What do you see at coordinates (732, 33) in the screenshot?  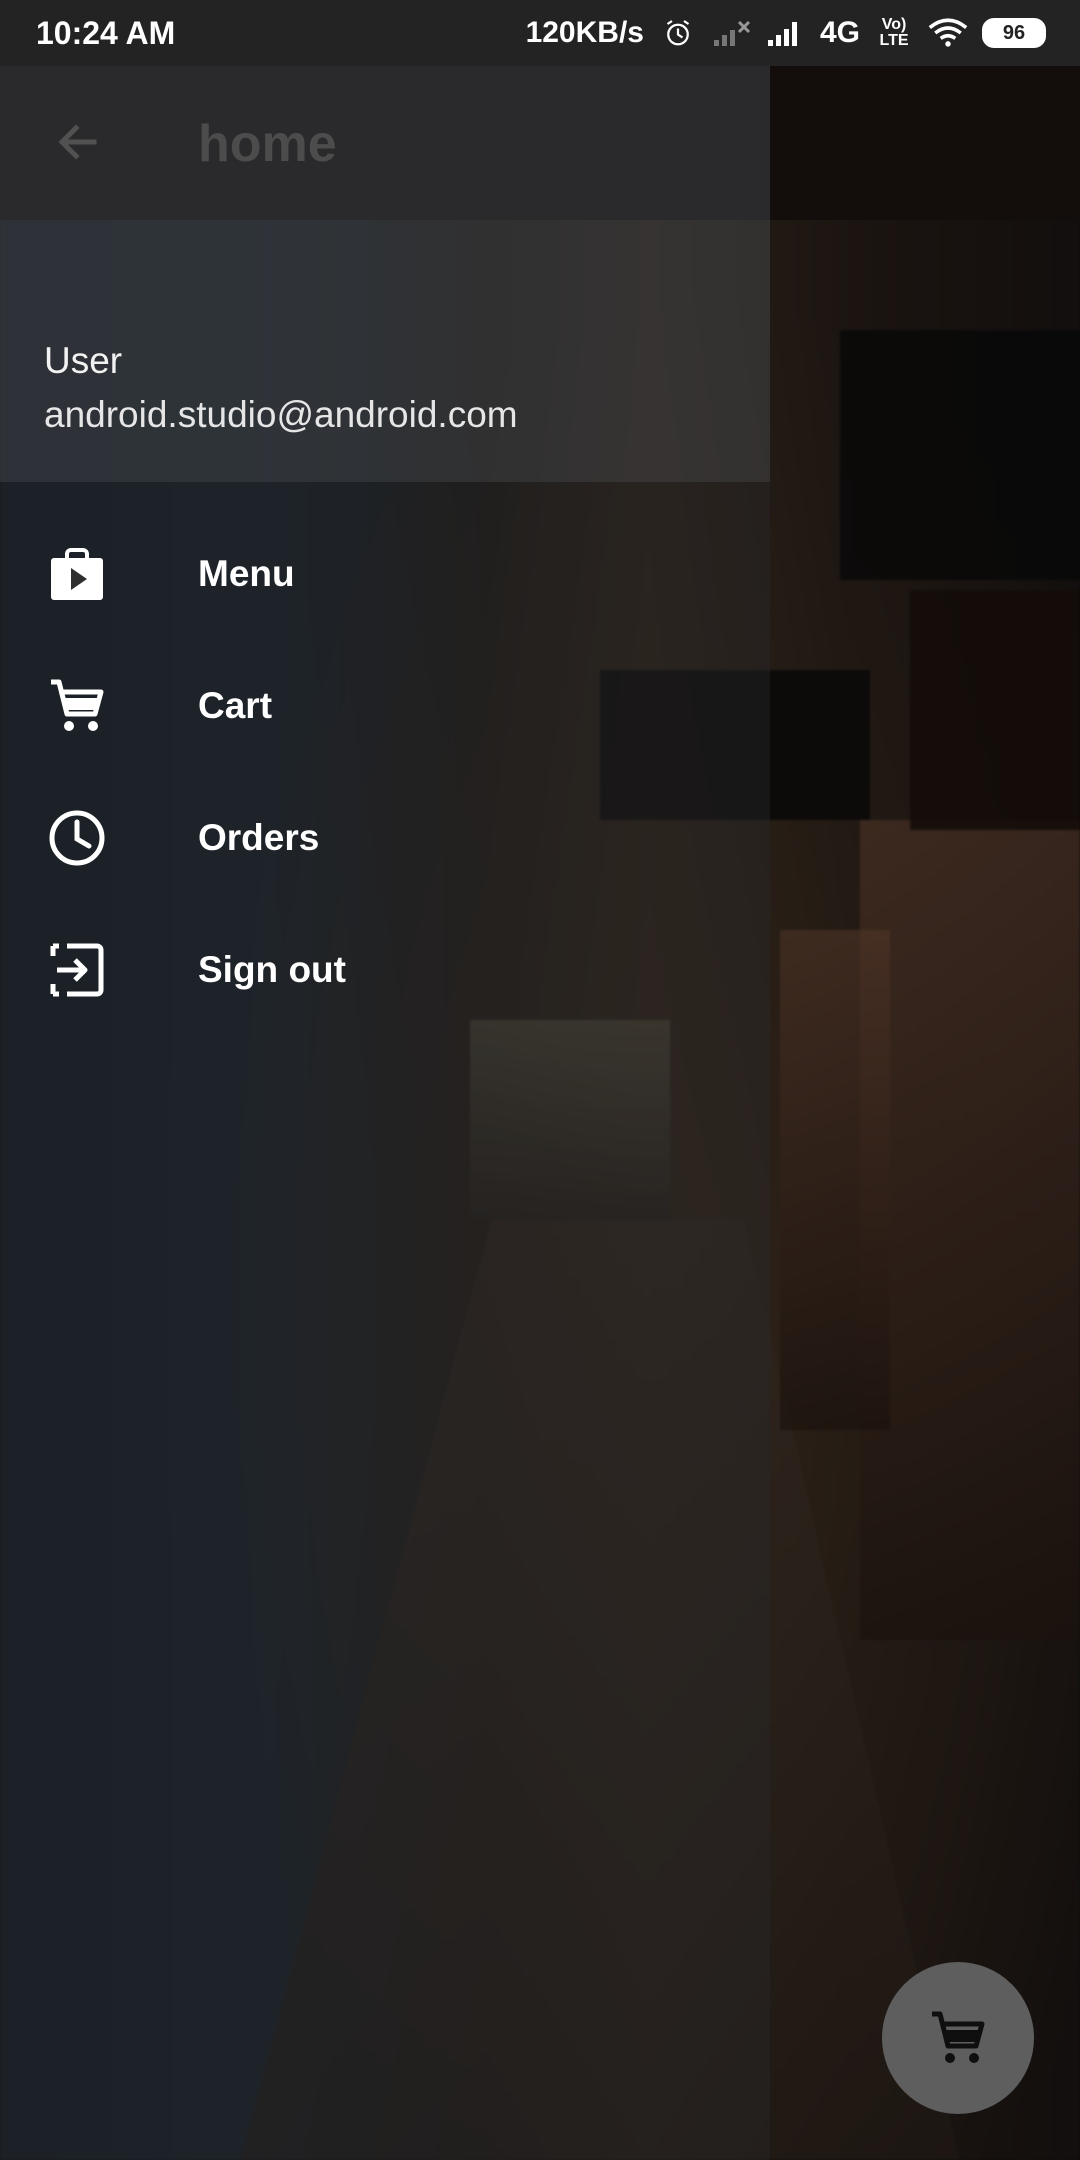 I see `signal-no-service-icon` at bounding box center [732, 33].